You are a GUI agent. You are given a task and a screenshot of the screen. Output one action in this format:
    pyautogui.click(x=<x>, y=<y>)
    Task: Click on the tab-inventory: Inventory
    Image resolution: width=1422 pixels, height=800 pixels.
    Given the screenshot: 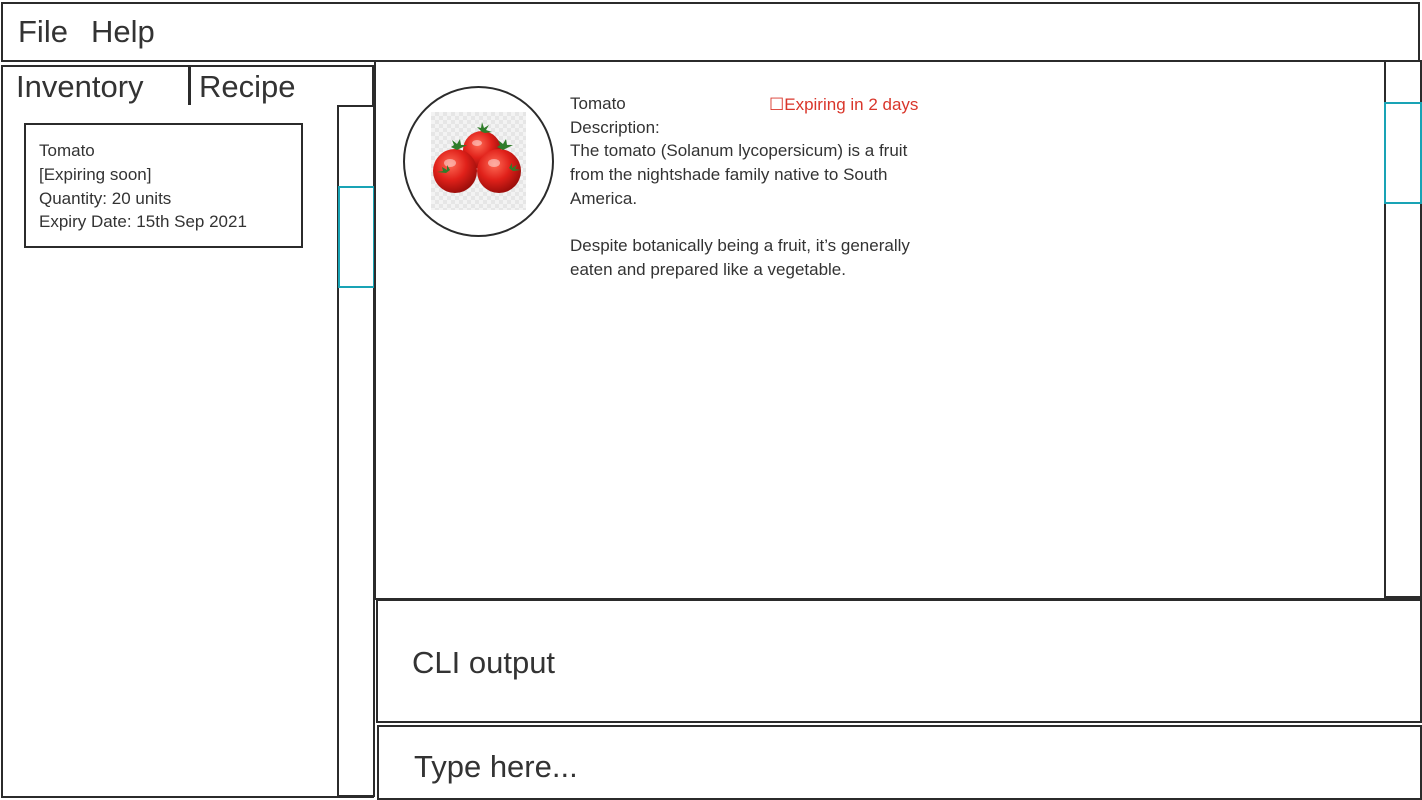 What is the action you would take?
    pyautogui.click(x=95, y=86)
    